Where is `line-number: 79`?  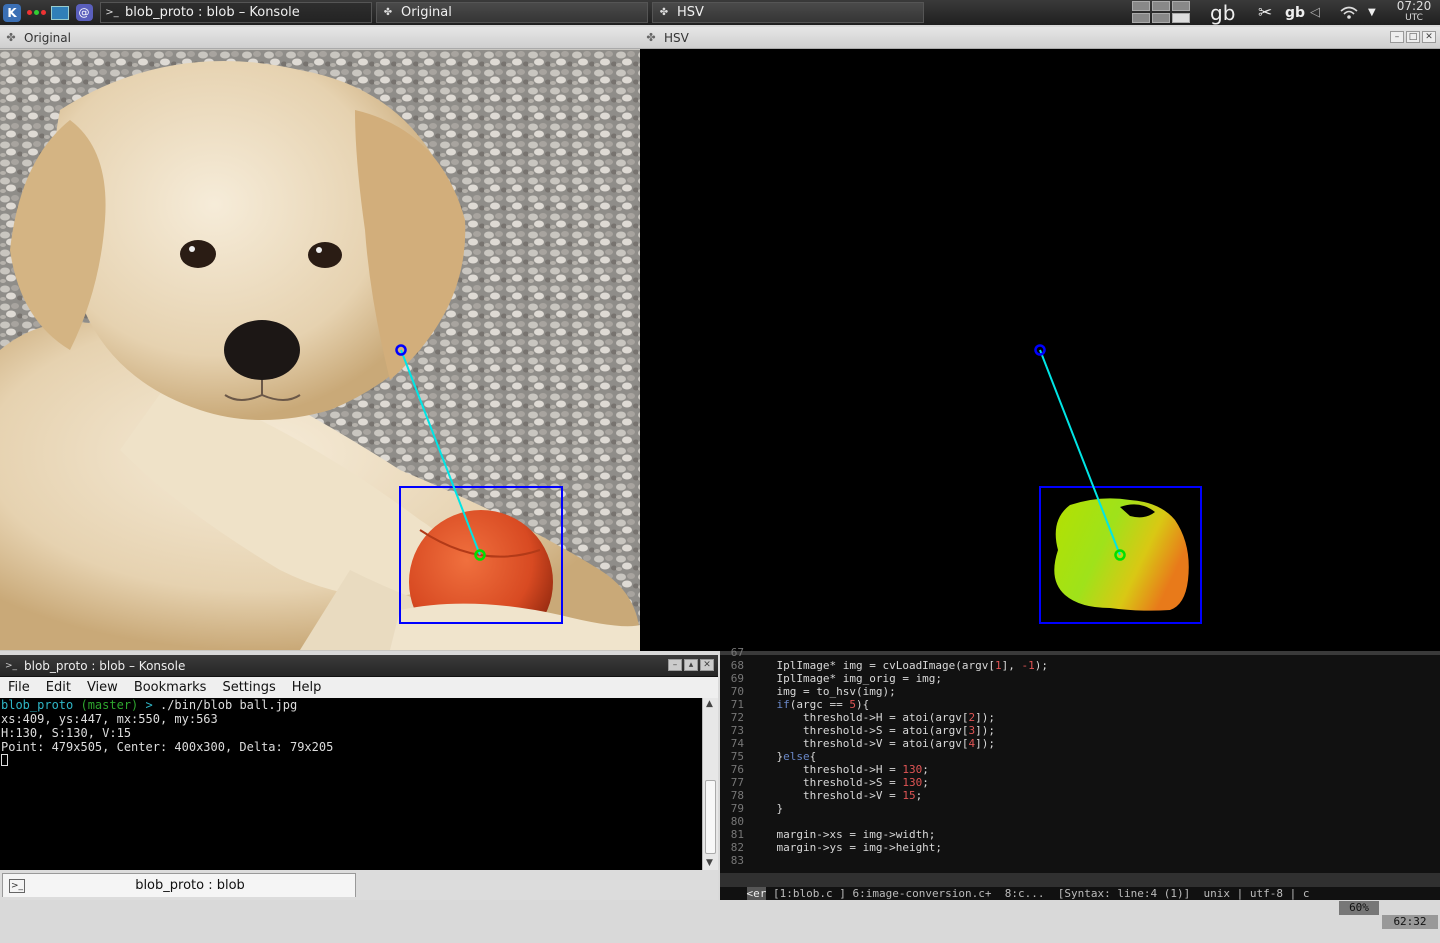
line-number: 79 is located at coordinates (737, 808).